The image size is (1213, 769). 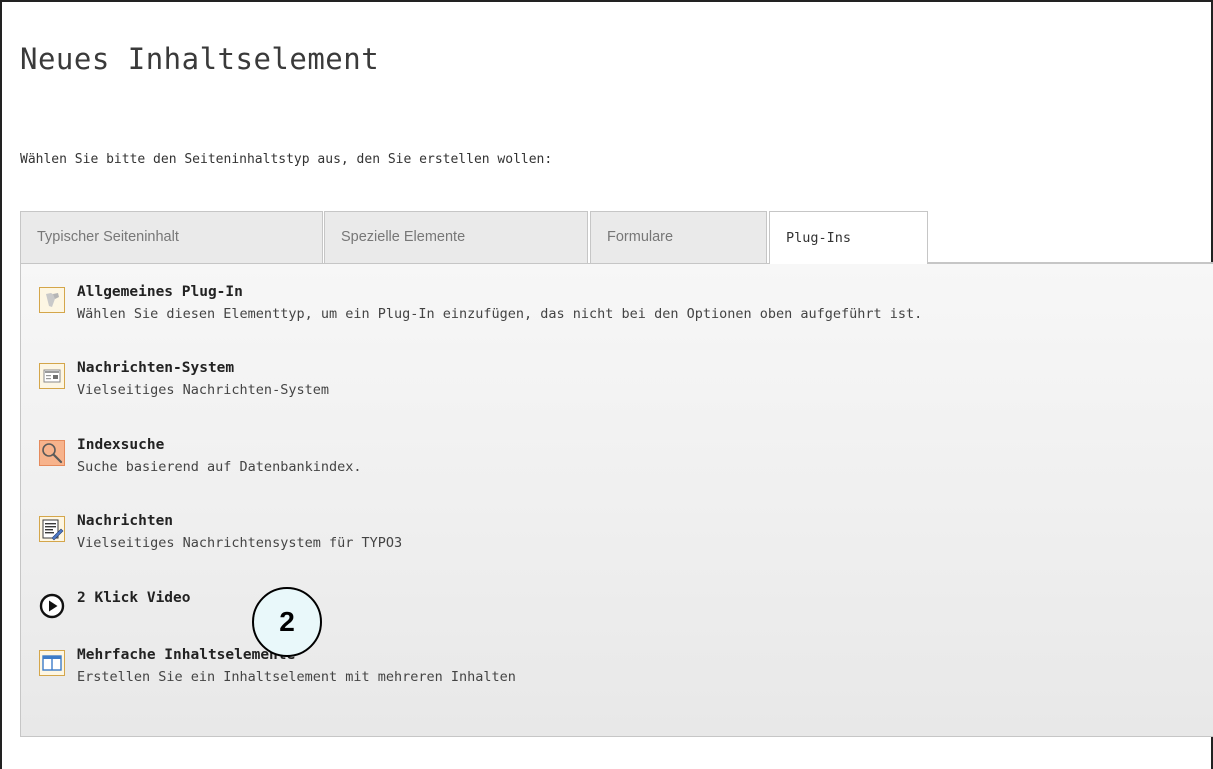 I want to click on news-system-icon, so click(x=52, y=376).